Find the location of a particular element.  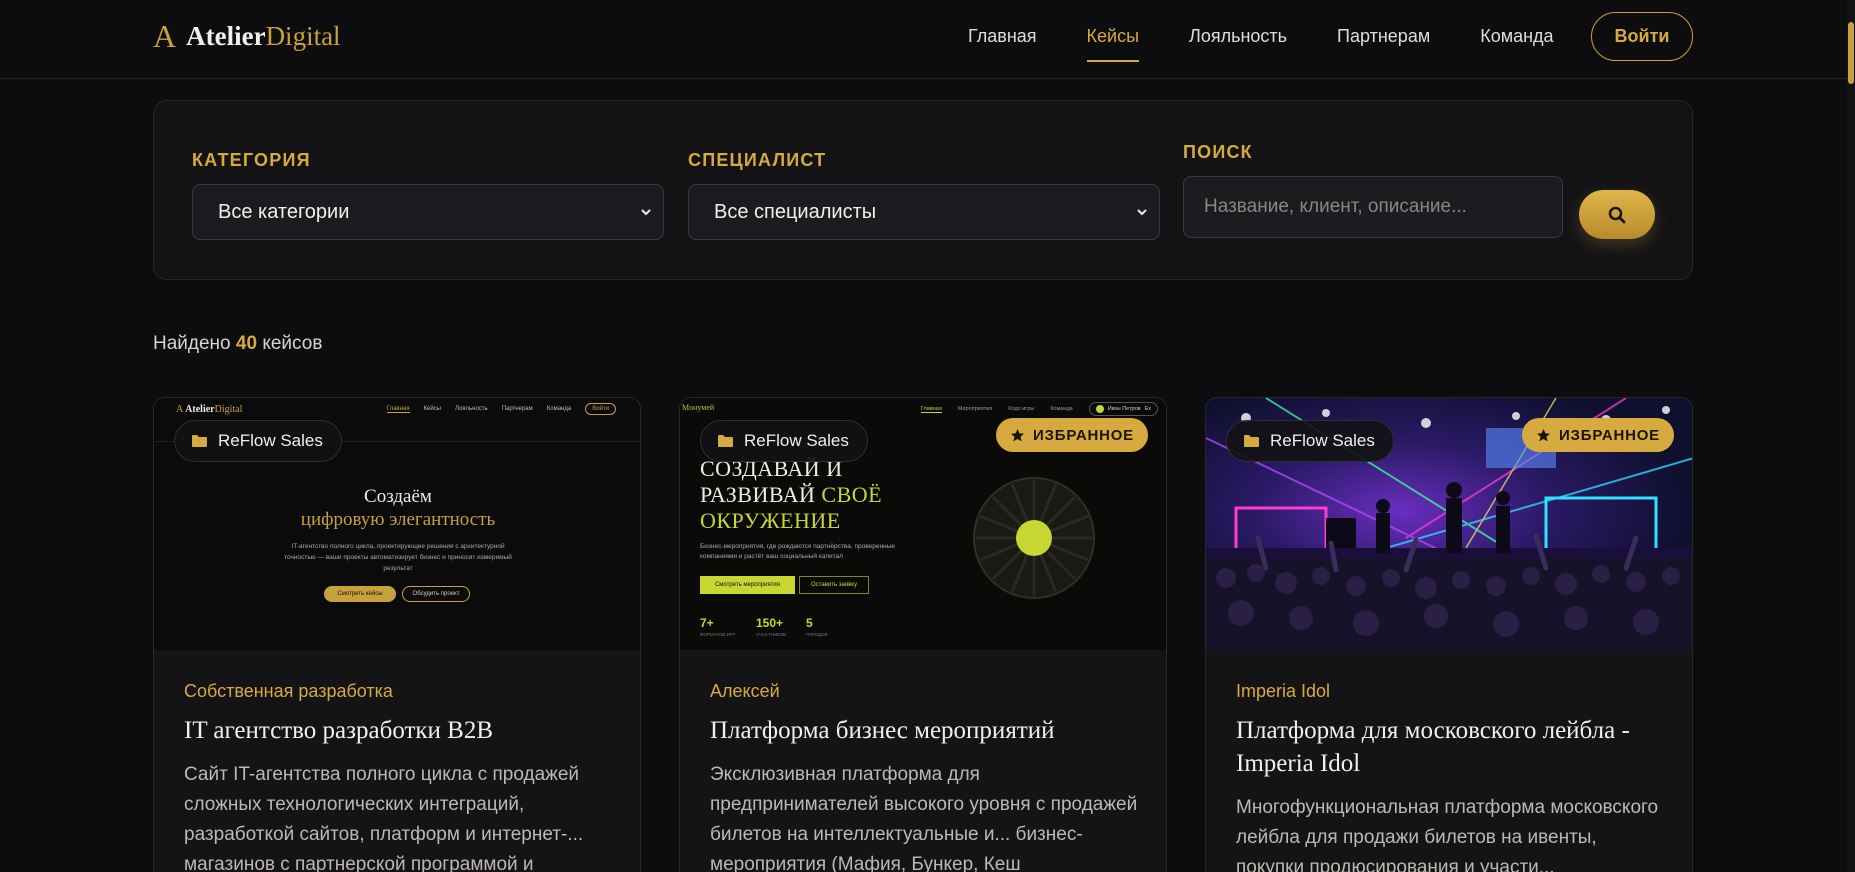

category-select: Все категории is located at coordinates (428, 212).